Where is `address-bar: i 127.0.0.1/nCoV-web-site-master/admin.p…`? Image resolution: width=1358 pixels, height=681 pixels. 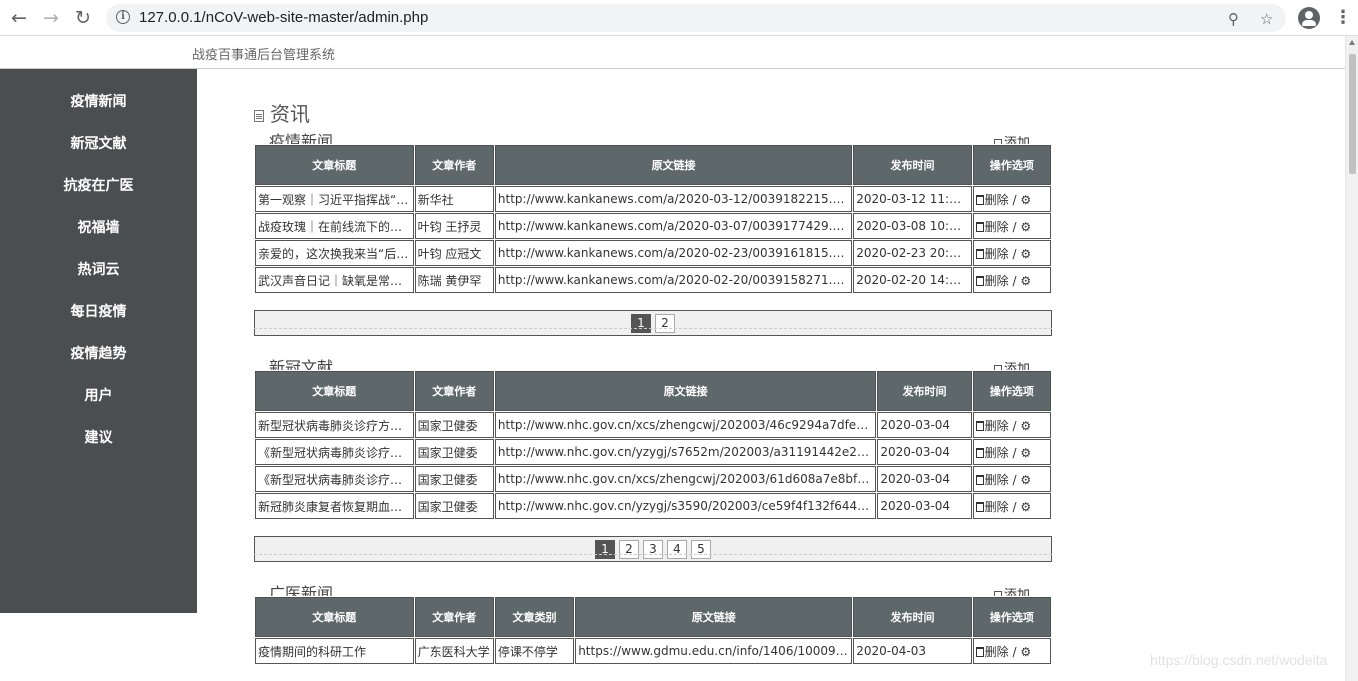
address-bar: i 127.0.0.1/nCoV-web-site-master/admin.p… is located at coordinates (696, 18).